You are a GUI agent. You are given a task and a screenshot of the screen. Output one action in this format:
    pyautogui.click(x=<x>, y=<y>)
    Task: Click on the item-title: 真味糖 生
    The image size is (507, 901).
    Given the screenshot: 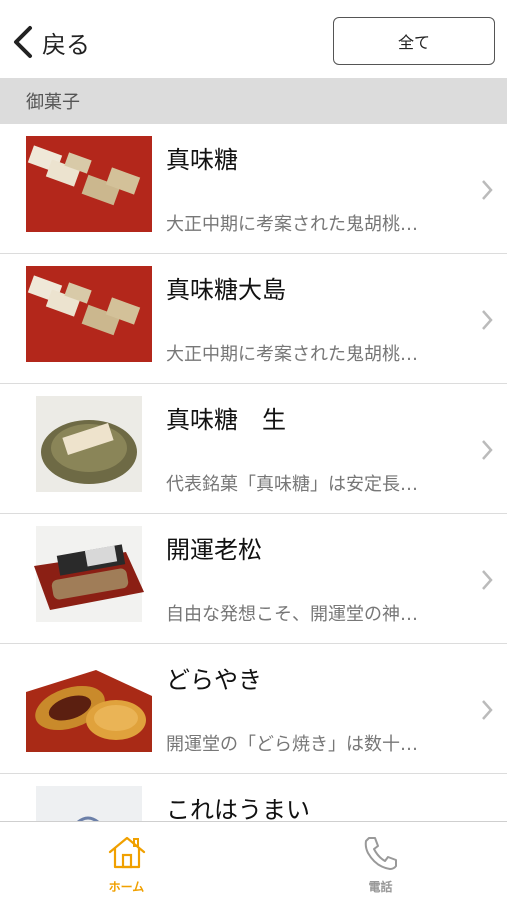 What is the action you would take?
    pyautogui.click(x=226, y=420)
    